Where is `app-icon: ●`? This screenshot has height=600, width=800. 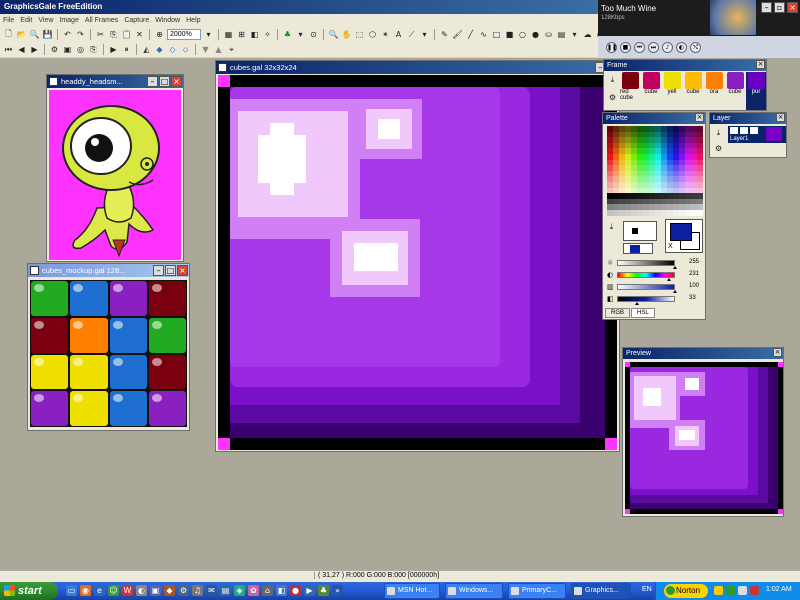
app-icon: ● is located at coordinates (295, 590).